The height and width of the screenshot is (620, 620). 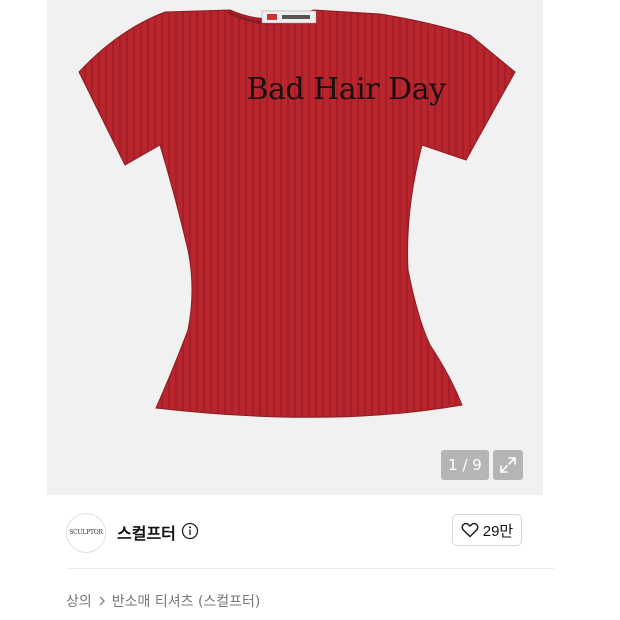 I want to click on chevron-right-icon, so click(x=102, y=601).